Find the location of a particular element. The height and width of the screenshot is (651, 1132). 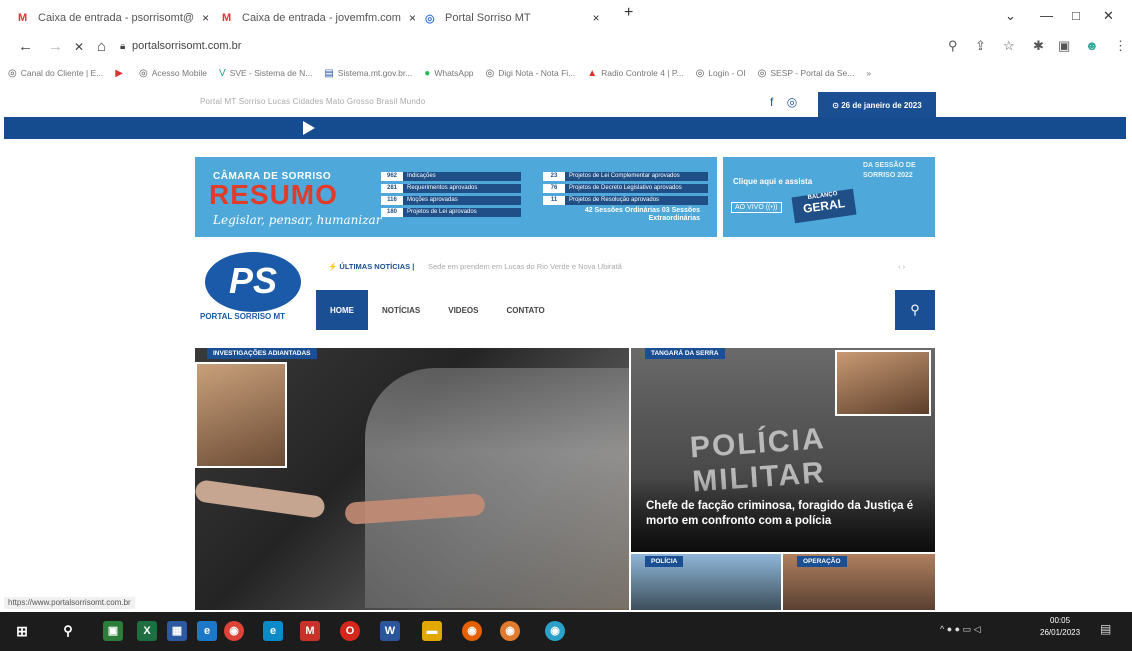

stat-row: 11 Projetos de Resolução aprovados is located at coordinates (625, 200).